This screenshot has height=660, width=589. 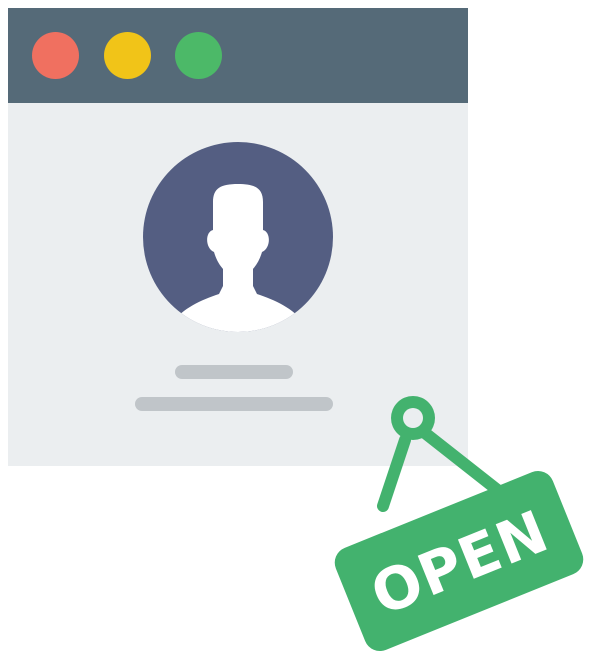 What do you see at coordinates (234, 372) in the screenshot?
I see `name-placeholder-line` at bounding box center [234, 372].